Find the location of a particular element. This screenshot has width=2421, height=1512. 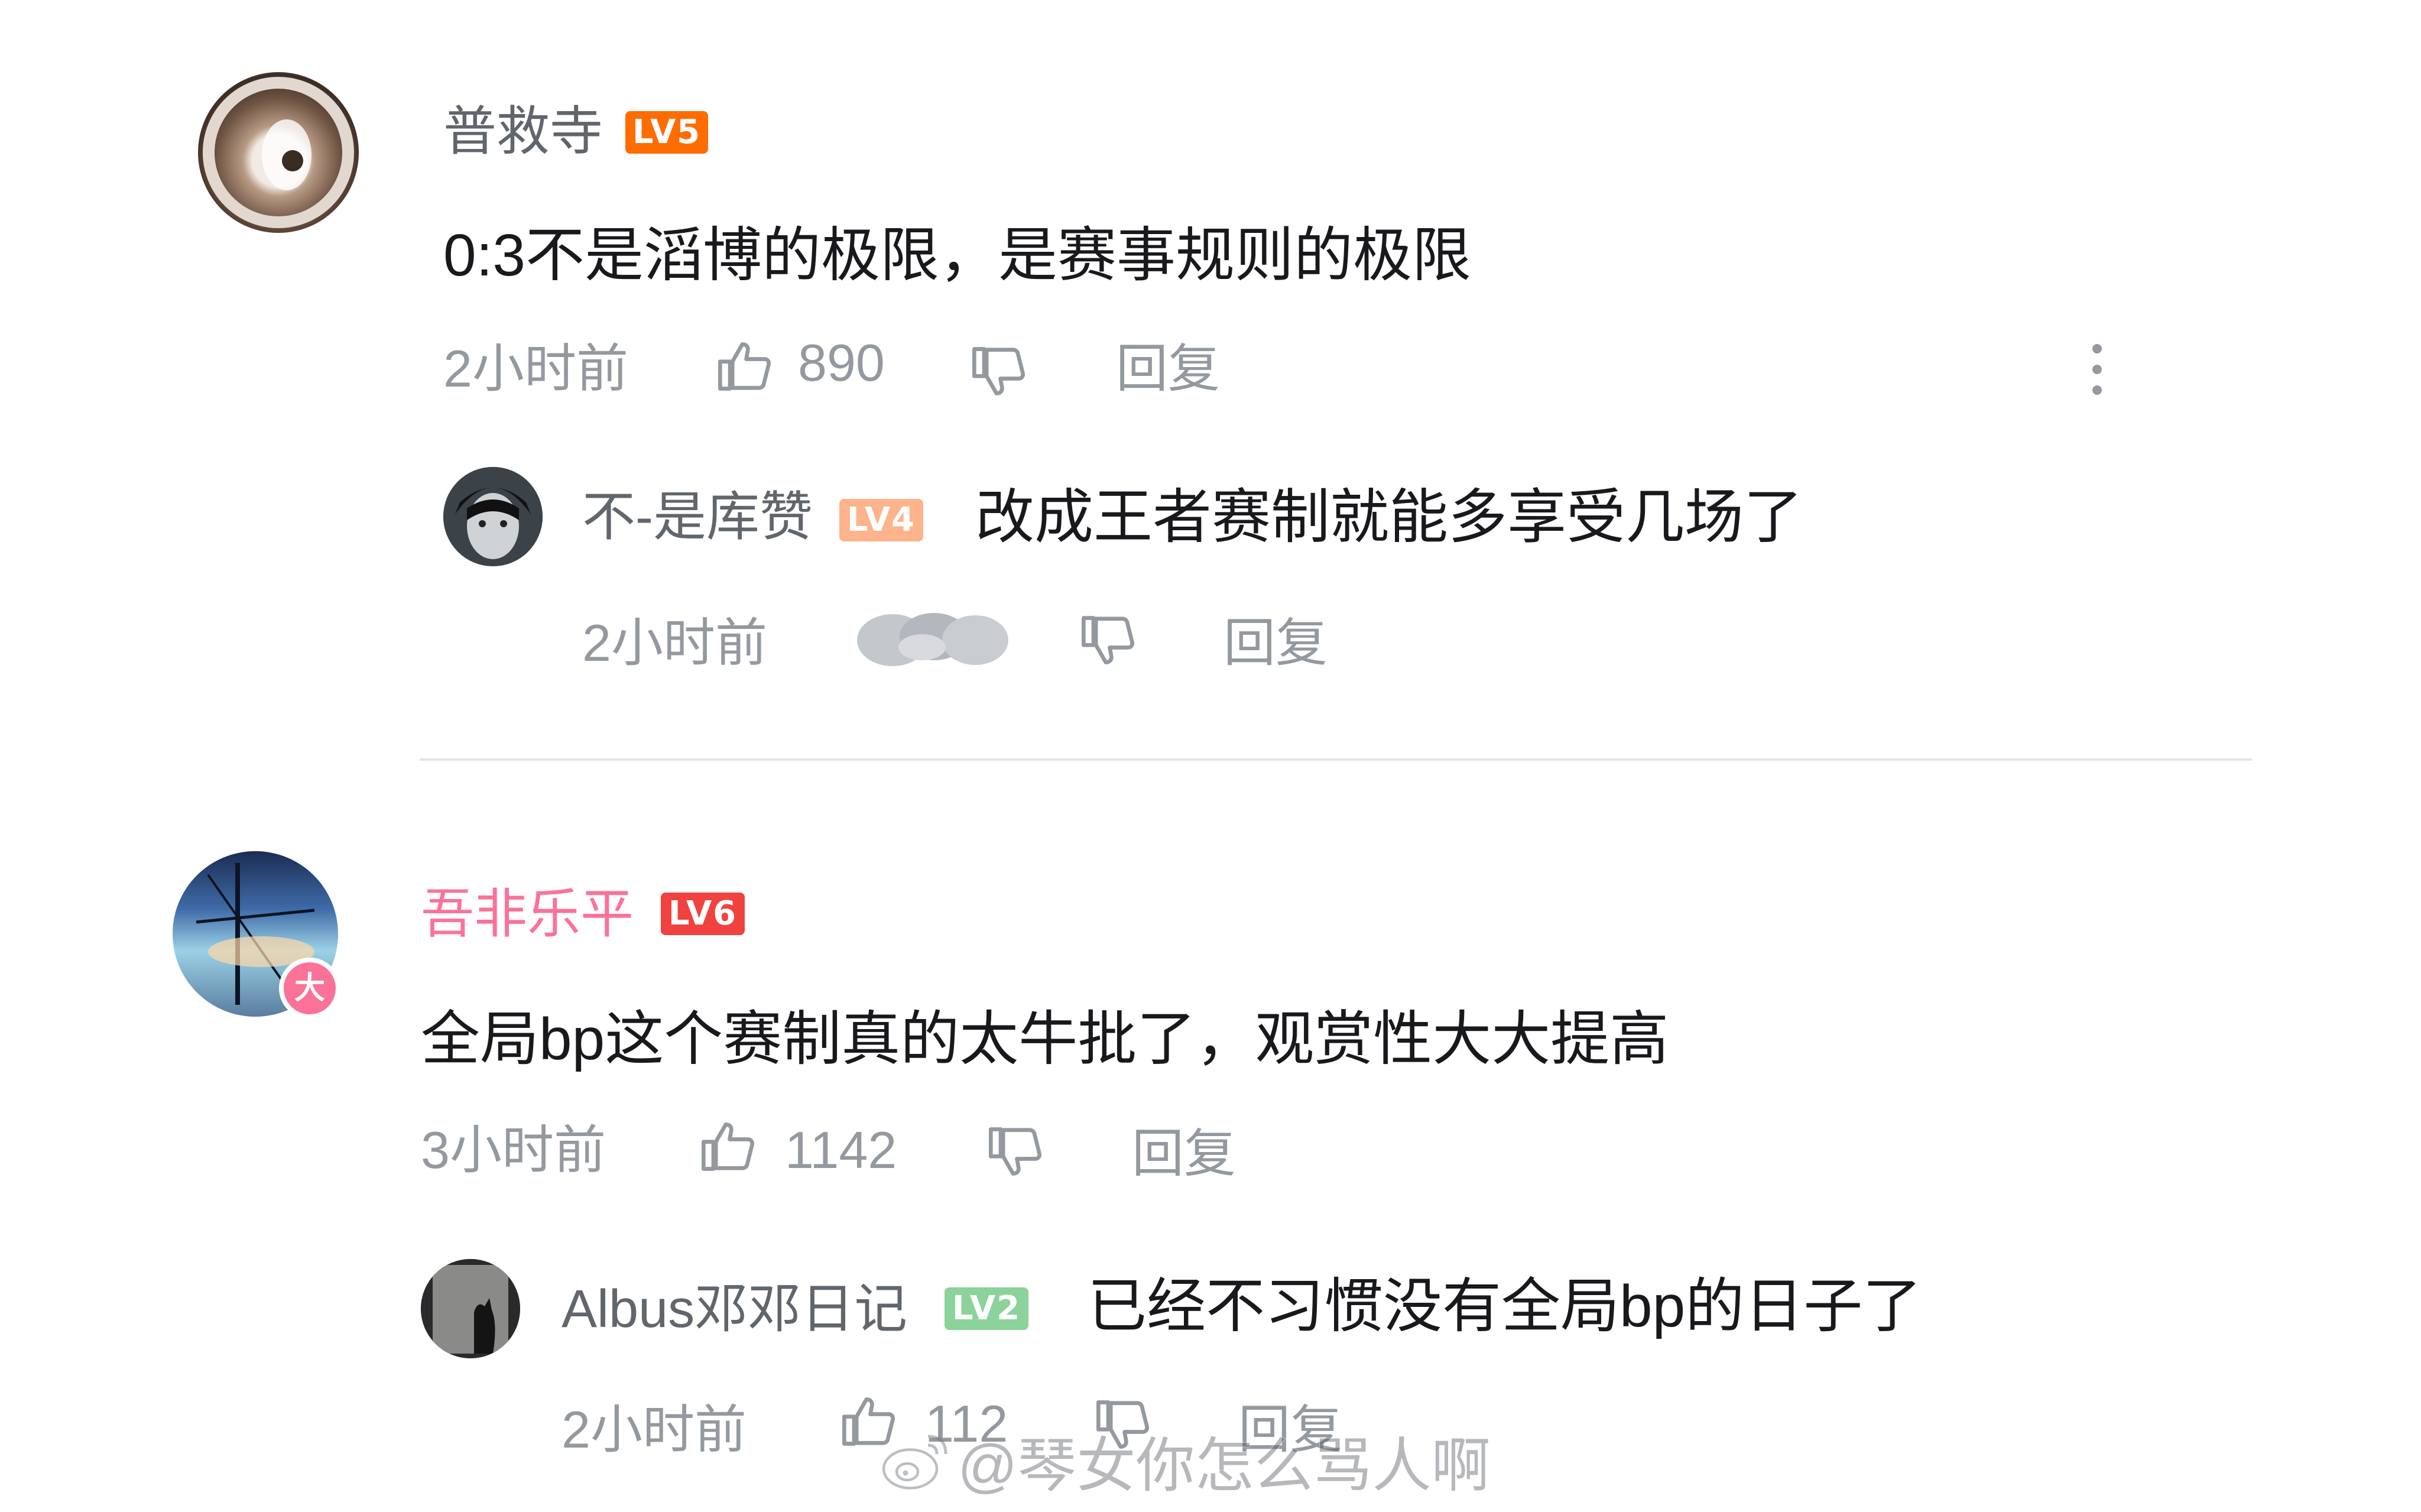

divider is located at coordinates (1336, 759).